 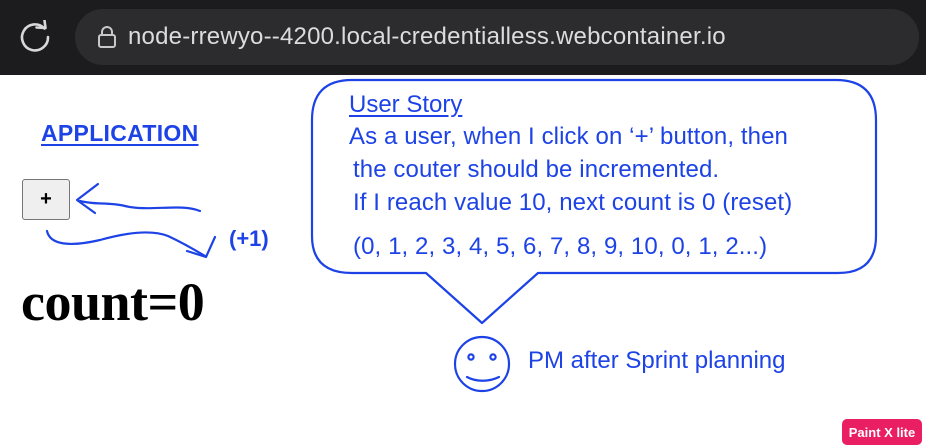 What do you see at coordinates (131, 244) in the screenshot?
I see `increment-arrow-icon` at bounding box center [131, 244].